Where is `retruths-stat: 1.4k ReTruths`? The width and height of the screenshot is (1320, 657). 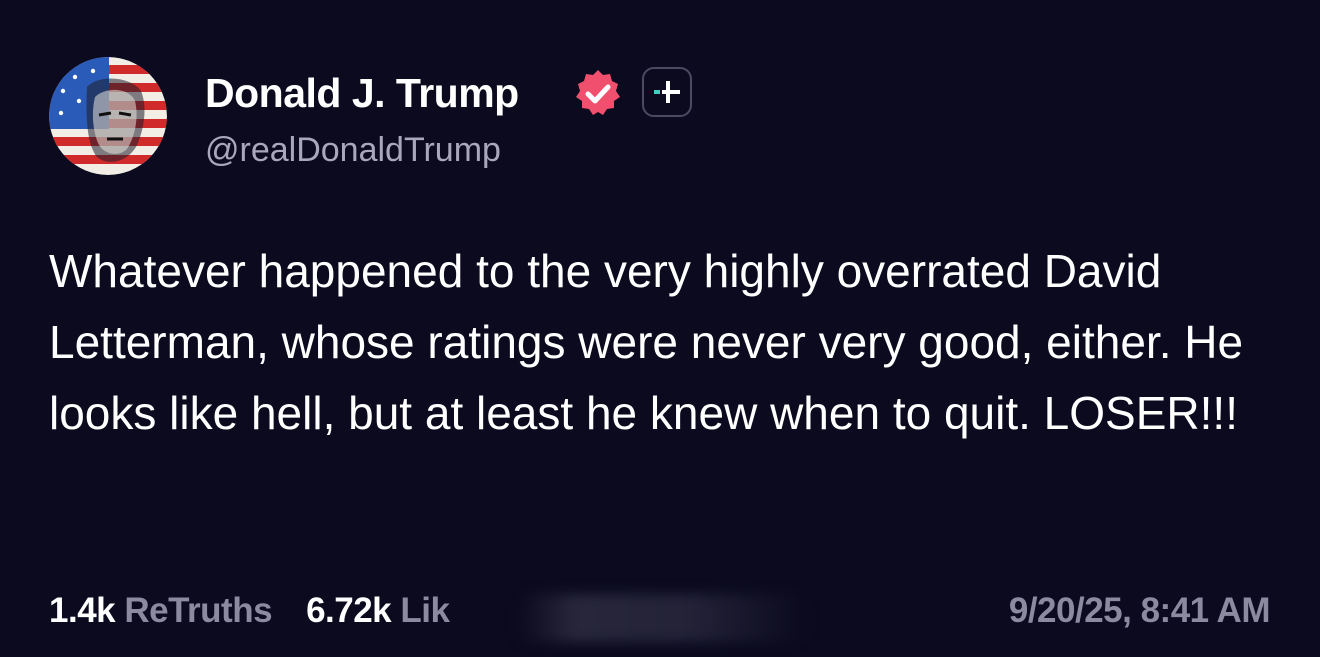 retruths-stat: 1.4k ReTruths is located at coordinates (161, 610).